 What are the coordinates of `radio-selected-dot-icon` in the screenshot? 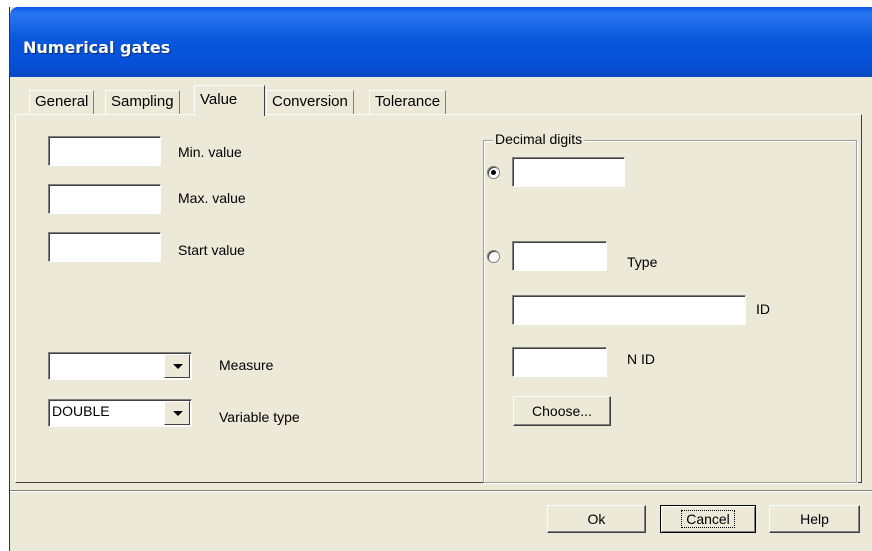 It's located at (493, 172).